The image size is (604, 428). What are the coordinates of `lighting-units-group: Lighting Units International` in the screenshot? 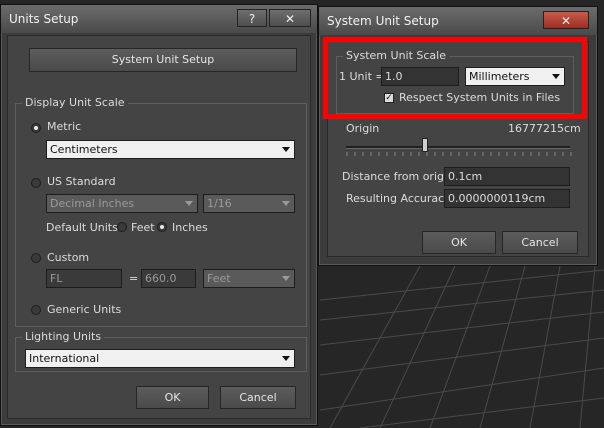 It's located at (161, 351).